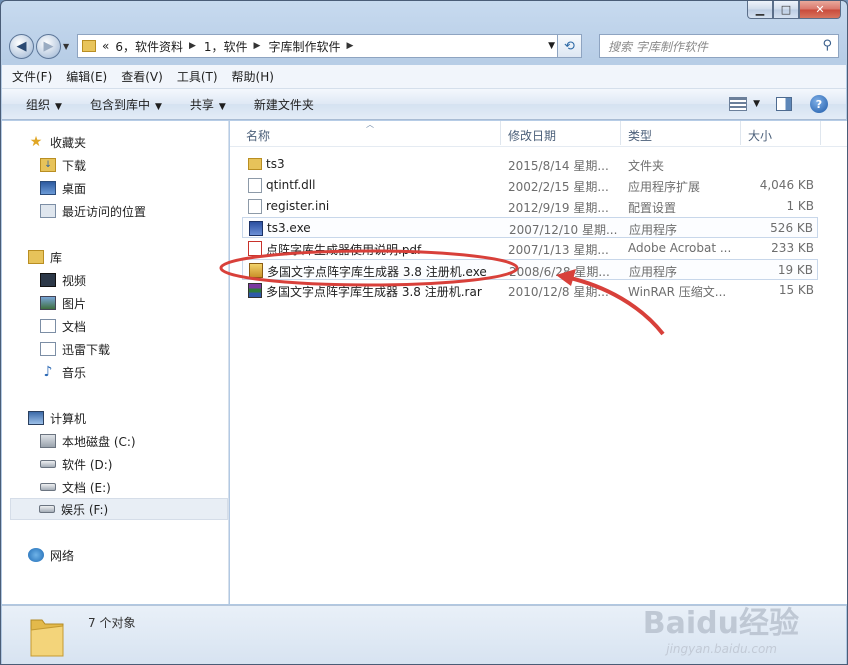 The image size is (848, 665). What do you see at coordinates (112, 623) in the screenshot?
I see `item-count: 7 个对象` at bounding box center [112, 623].